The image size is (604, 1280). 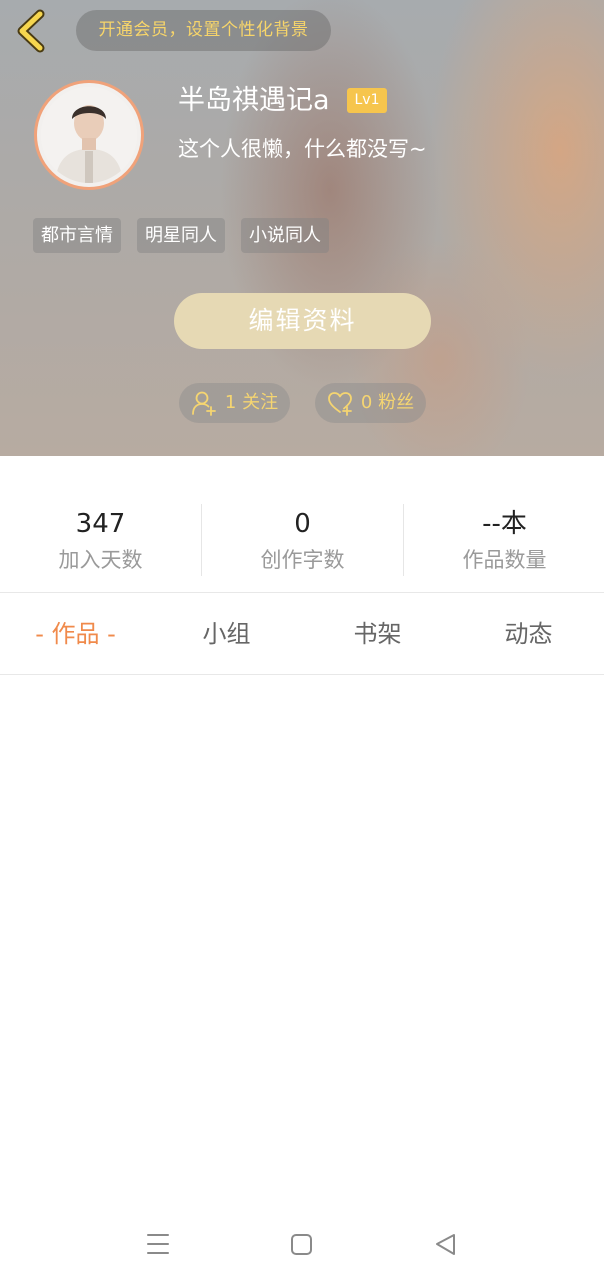 What do you see at coordinates (340, 404) in the screenshot?
I see `heart-icon` at bounding box center [340, 404].